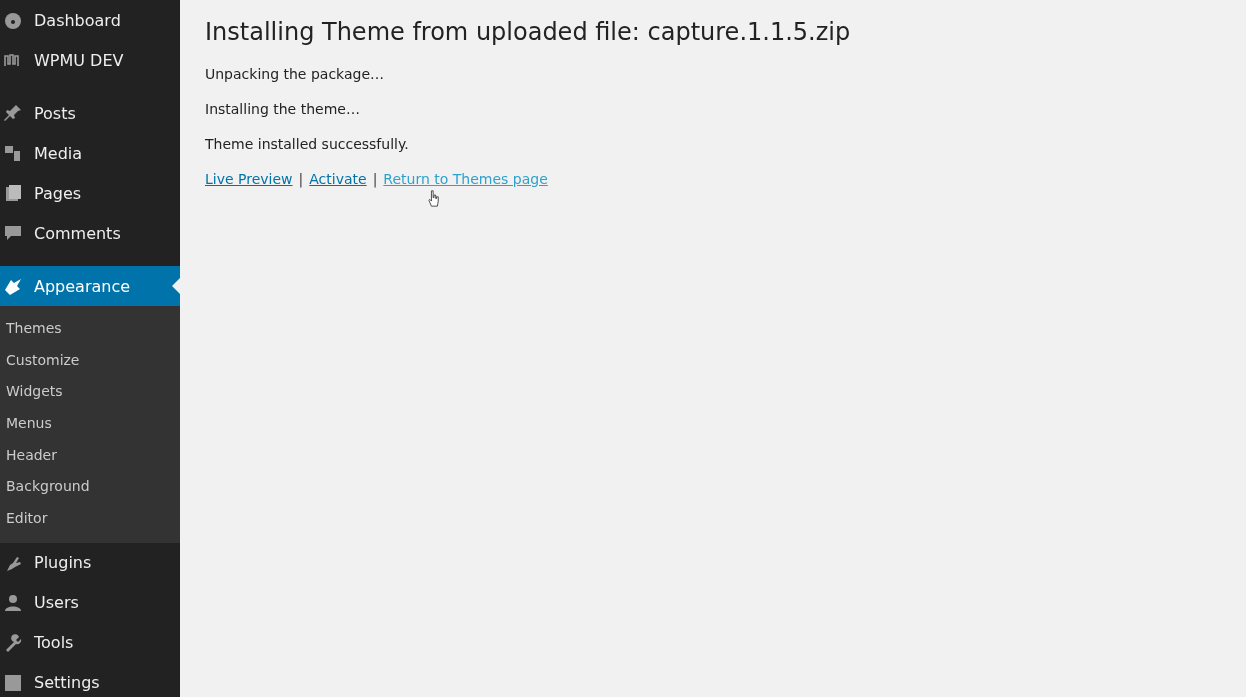  I want to click on submenu-item: Menus, so click(90, 424).